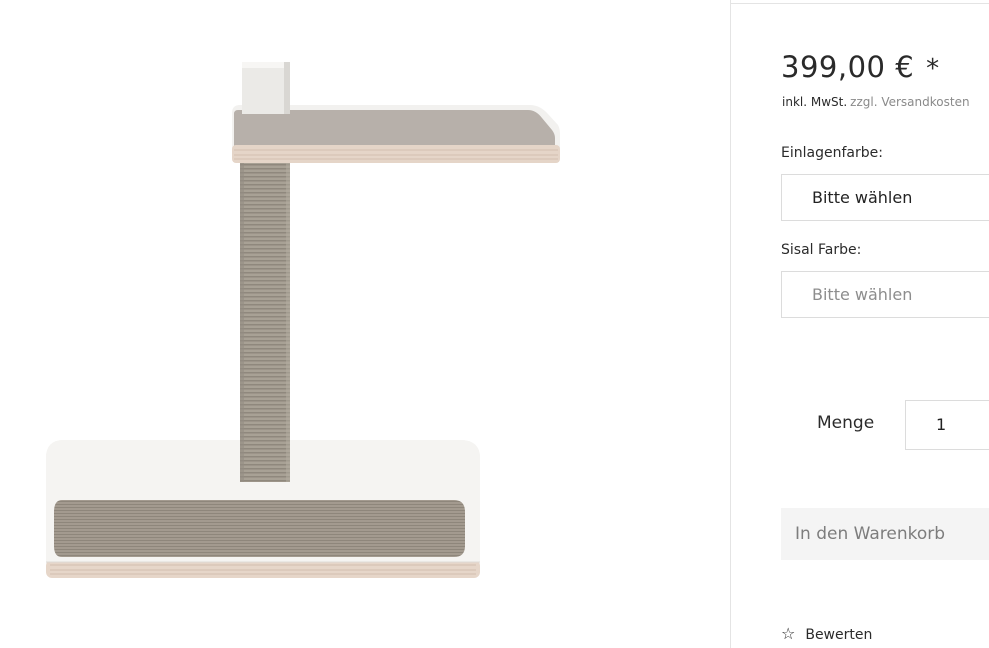 The height and width of the screenshot is (648, 989). What do you see at coordinates (263, 569) in the screenshot?
I see `base-wood-edge` at bounding box center [263, 569].